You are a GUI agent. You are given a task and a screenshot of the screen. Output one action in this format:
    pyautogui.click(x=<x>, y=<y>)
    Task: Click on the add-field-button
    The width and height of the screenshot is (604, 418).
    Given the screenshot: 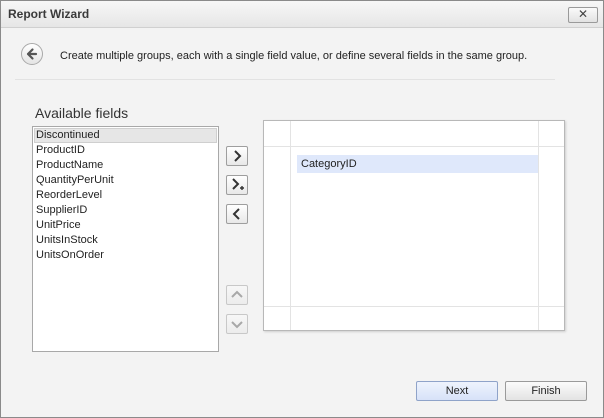 What is the action you would take?
    pyautogui.click(x=237, y=156)
    